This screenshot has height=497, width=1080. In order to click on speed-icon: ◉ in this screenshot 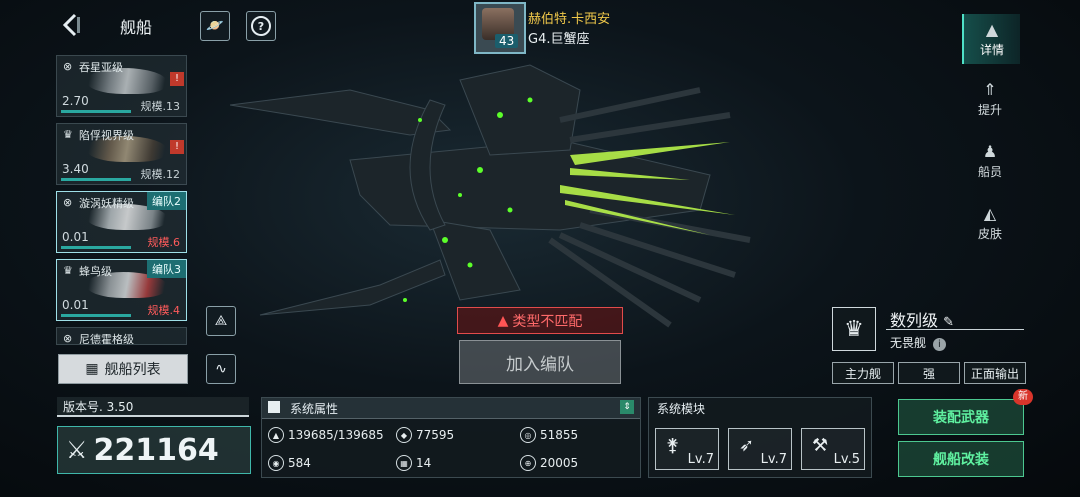, I will do `click(276, 463)`.